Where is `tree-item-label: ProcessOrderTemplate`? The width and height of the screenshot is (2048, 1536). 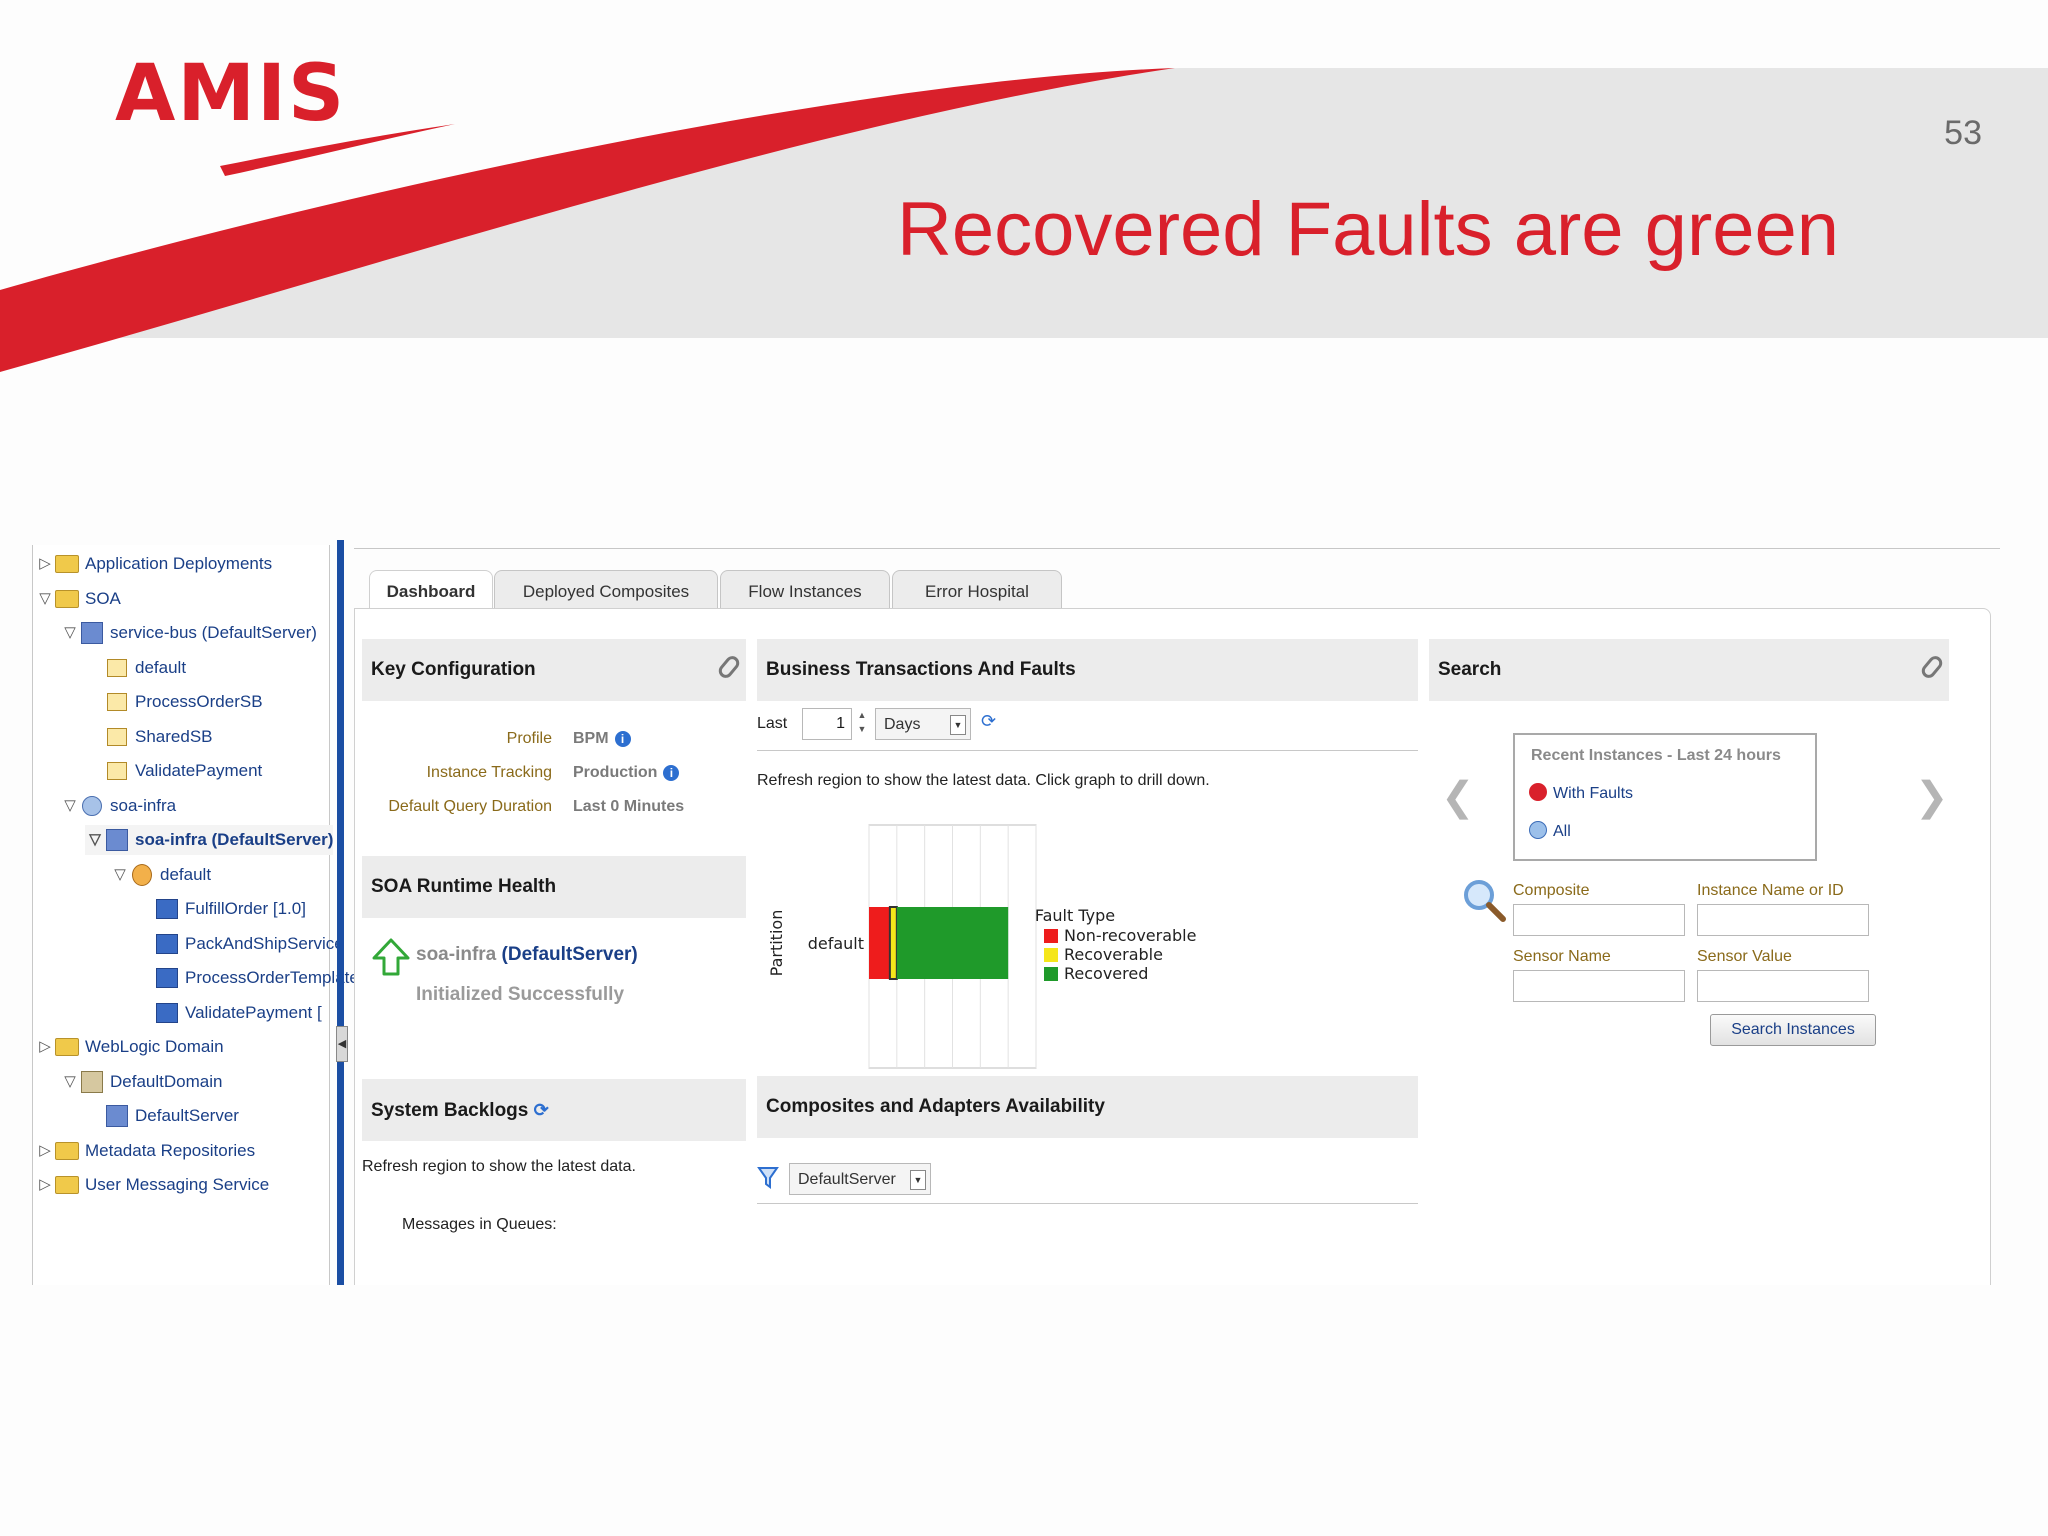 tree-item-label: ProcessOrderTemplate is located at coordinates (272, 977).